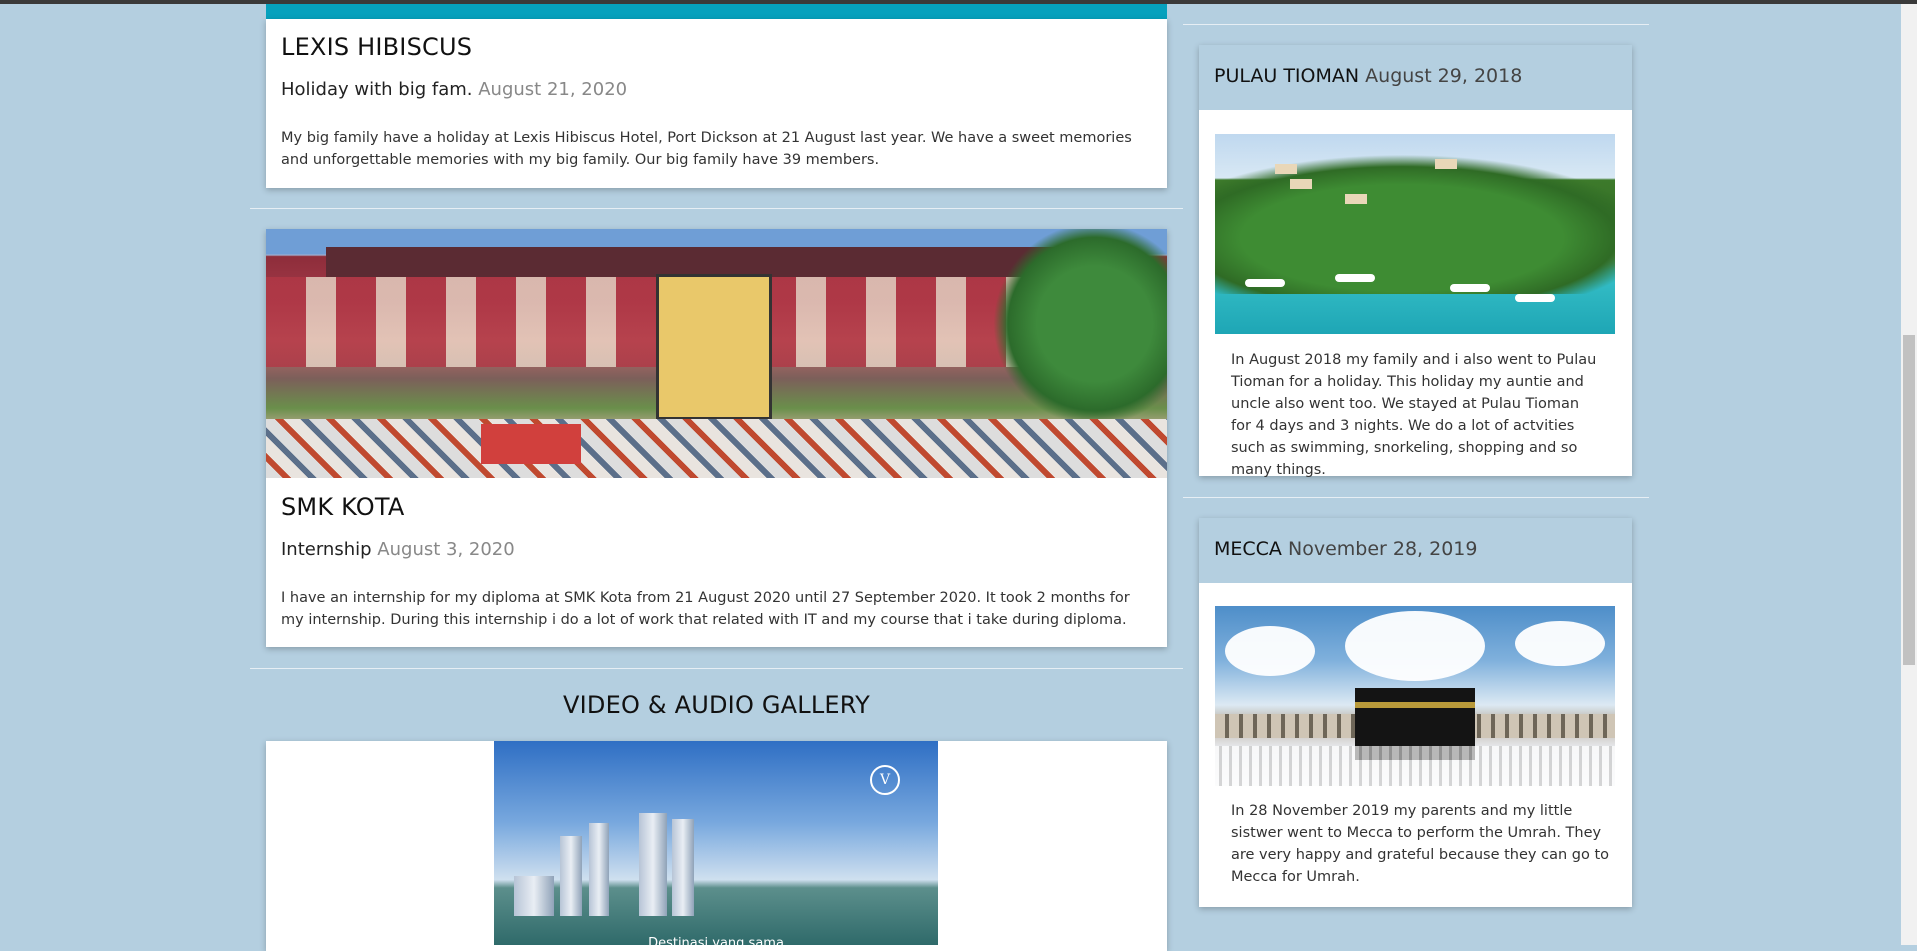 The height and width of the screenshot is (951, 1917). Describe the element at coordinates (716, 11) in the screenshot. I see `card-top-accent` at that location.